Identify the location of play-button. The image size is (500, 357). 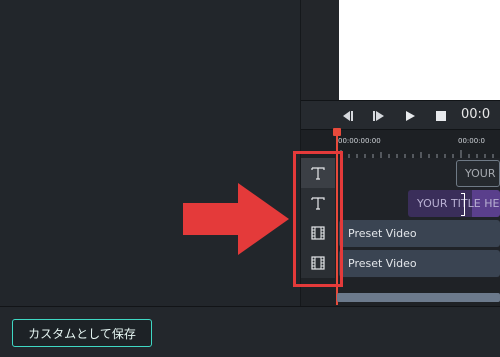
(410, 116).